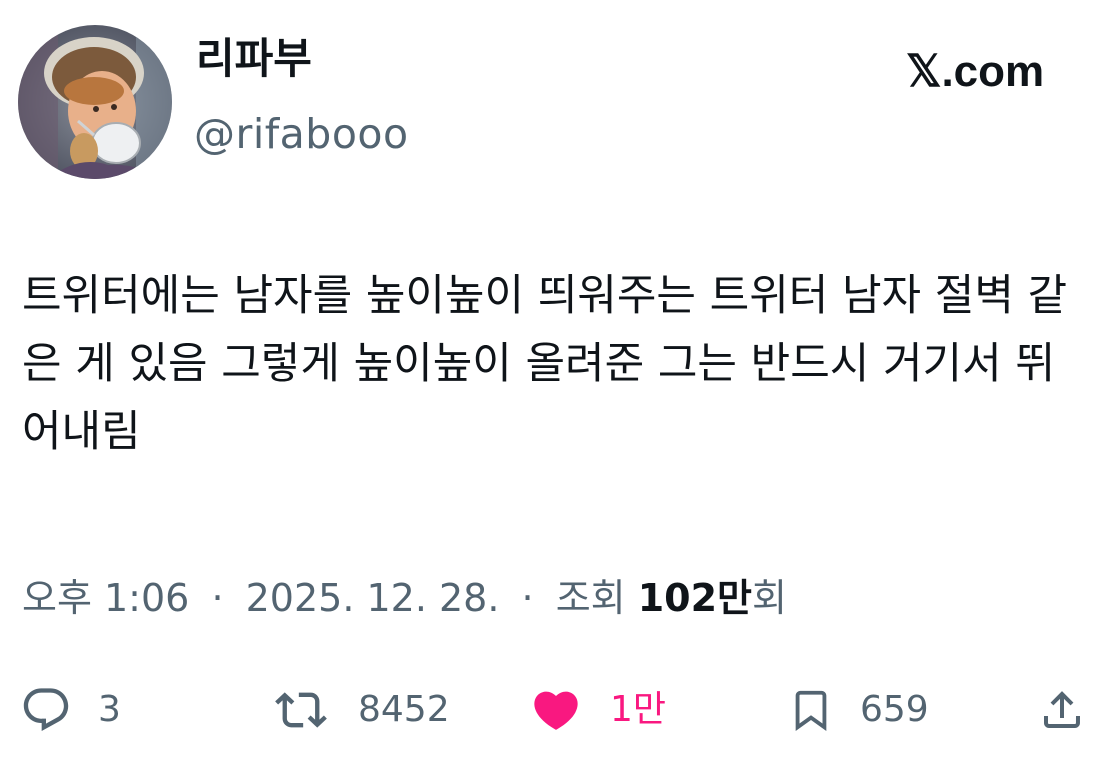  I want to click on x-brand: 𝕏.com, so click(975, 72).